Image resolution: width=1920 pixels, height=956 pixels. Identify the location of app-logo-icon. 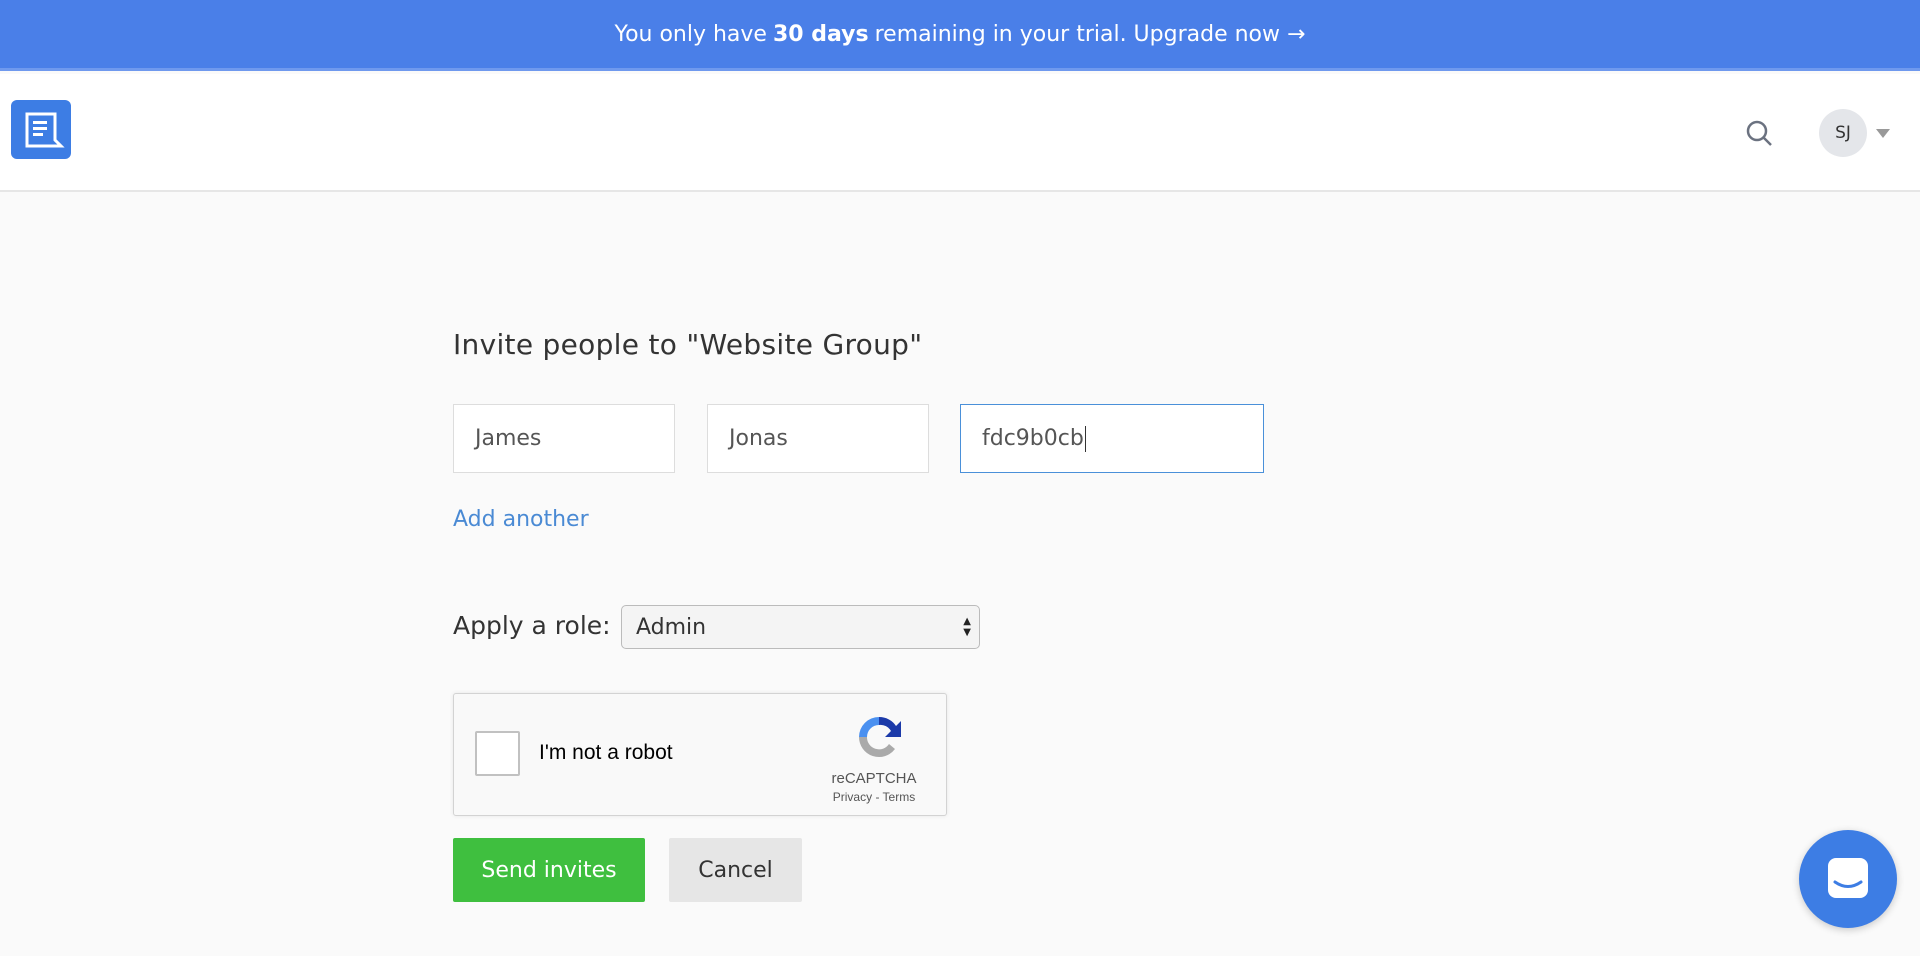
(41, 129).